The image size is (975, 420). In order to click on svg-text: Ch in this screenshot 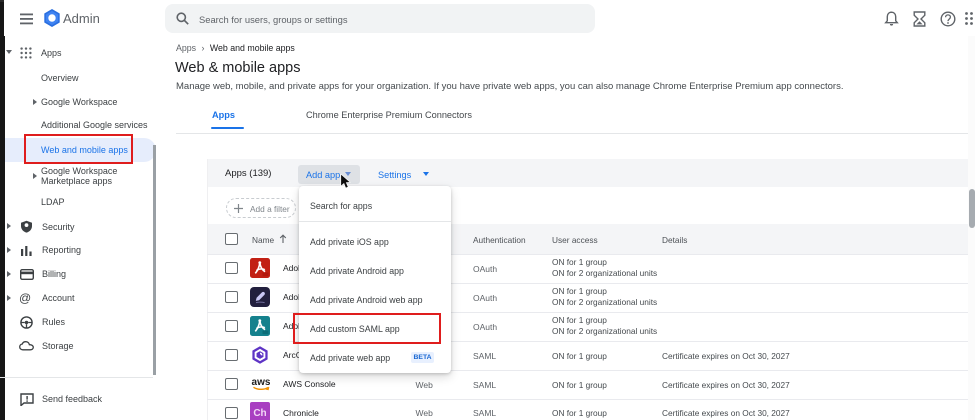, I will do `click(259, 413)`.